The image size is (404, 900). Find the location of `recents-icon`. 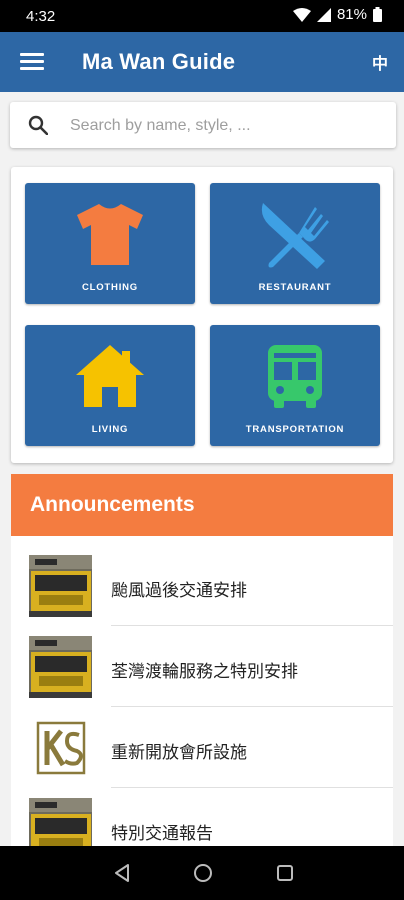

recents-icon is located at coordinates (285, 873).